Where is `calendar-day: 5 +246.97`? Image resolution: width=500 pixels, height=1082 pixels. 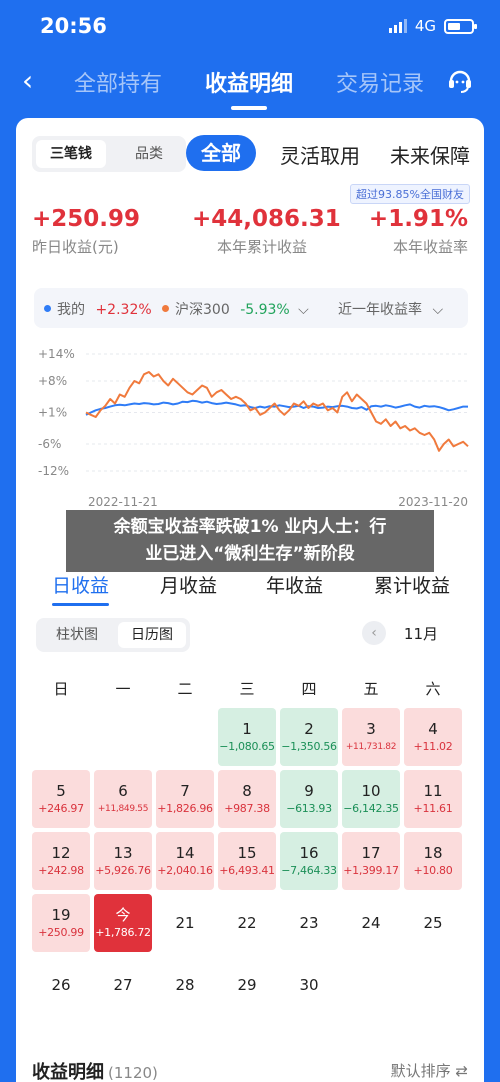 calendar-day: 5 +246.97 is located at coordinates (61, 799).